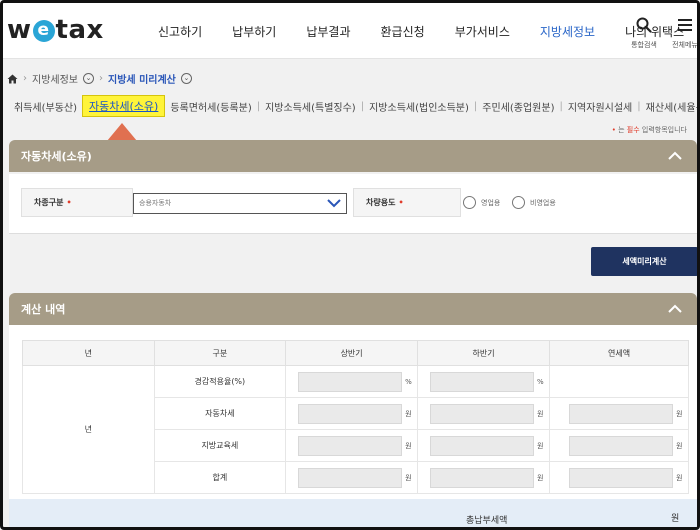 This screenshot has height=530, width=700. What do you see at coordinates (407, 202) in the screenshot?
I see `usage-label: 차량용도 •` at bounding box center [407, 202].